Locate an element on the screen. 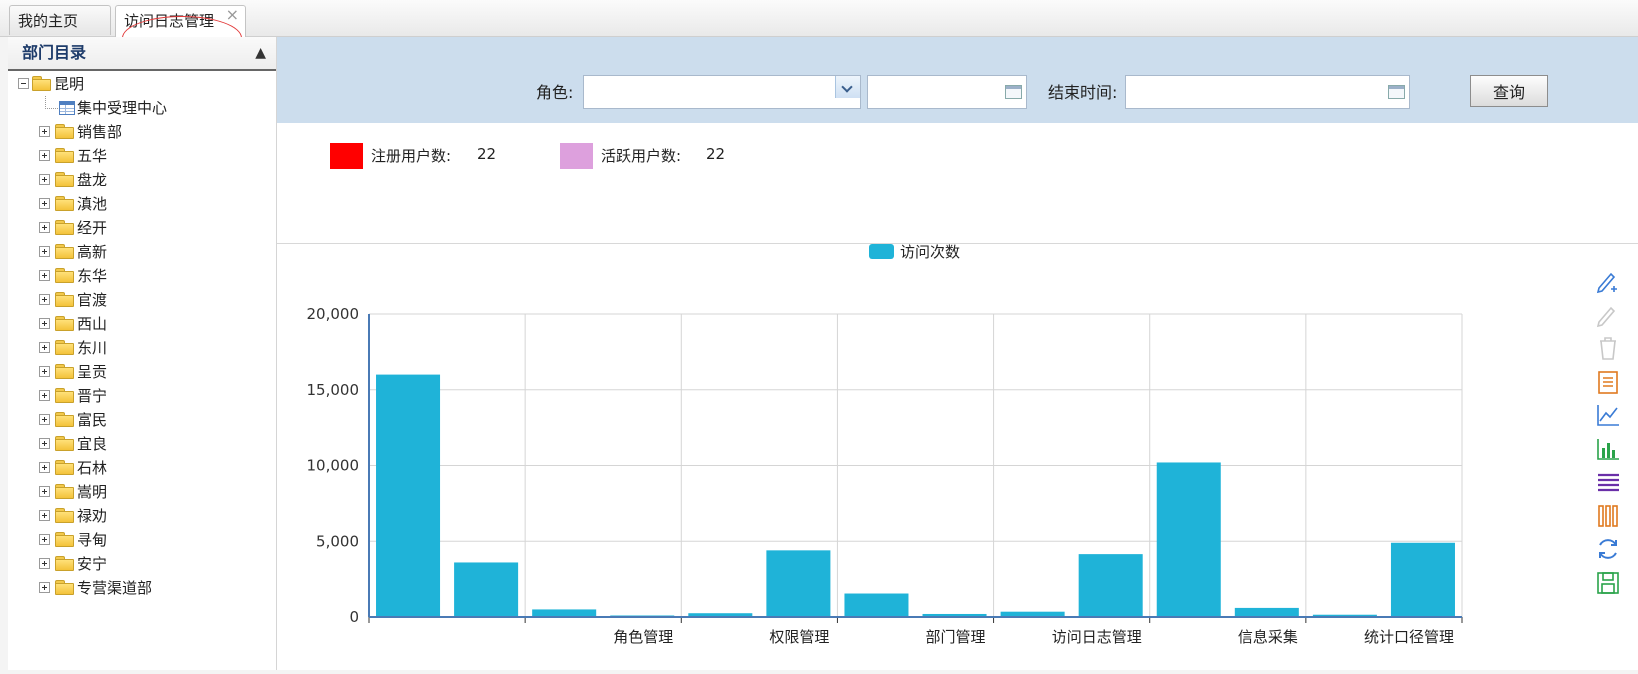  collapse-icon is located at coordinates (23, 83).